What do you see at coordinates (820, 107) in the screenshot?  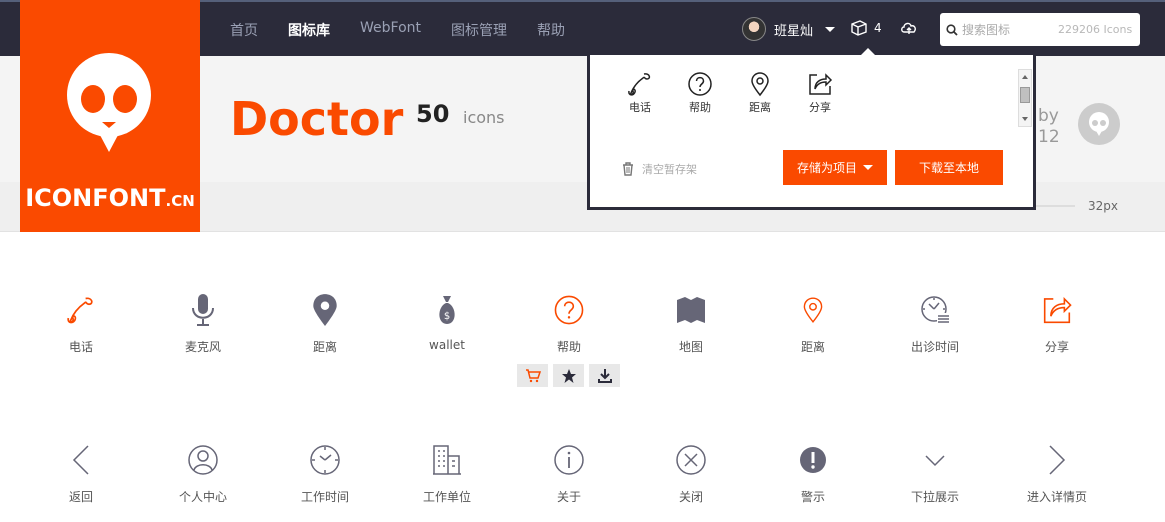 I see `cart-item-label: 分享` at bounding box center [820, 107].